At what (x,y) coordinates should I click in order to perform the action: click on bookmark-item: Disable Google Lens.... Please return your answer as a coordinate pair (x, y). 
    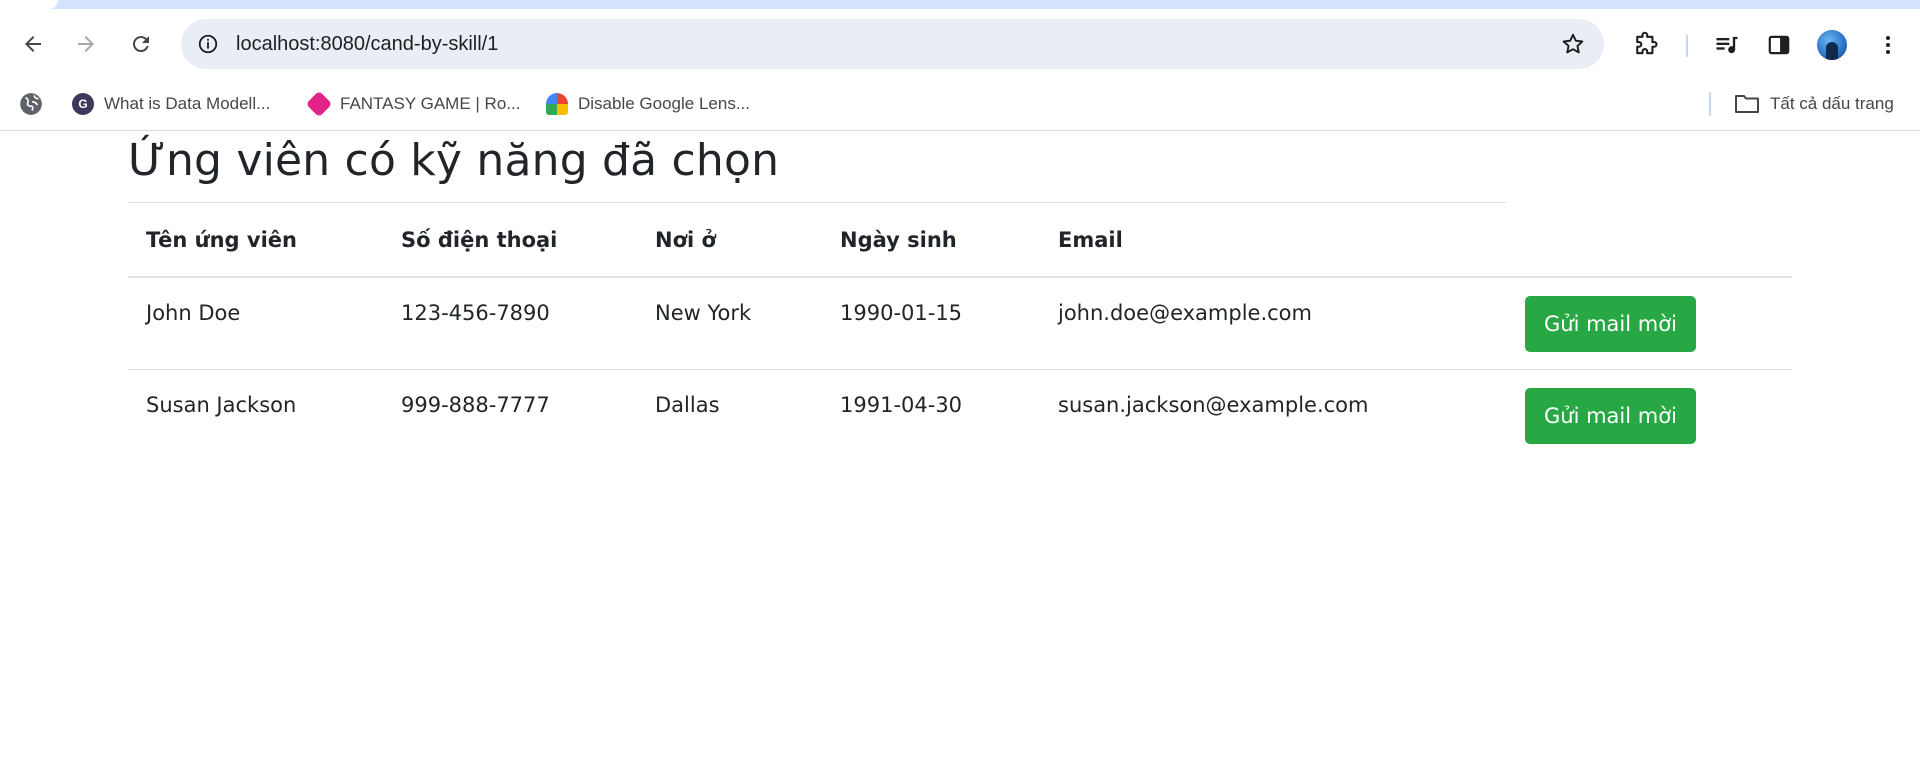
    Looking at the image, I should click on (648, 104).